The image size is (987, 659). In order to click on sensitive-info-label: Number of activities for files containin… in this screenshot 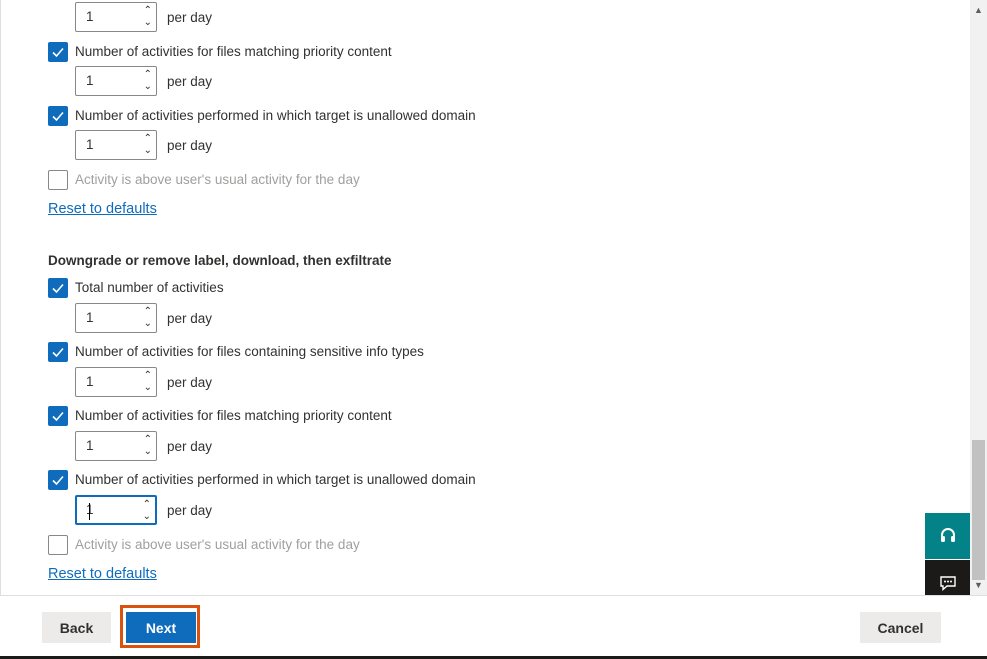, I will do `click(249, 351)`.